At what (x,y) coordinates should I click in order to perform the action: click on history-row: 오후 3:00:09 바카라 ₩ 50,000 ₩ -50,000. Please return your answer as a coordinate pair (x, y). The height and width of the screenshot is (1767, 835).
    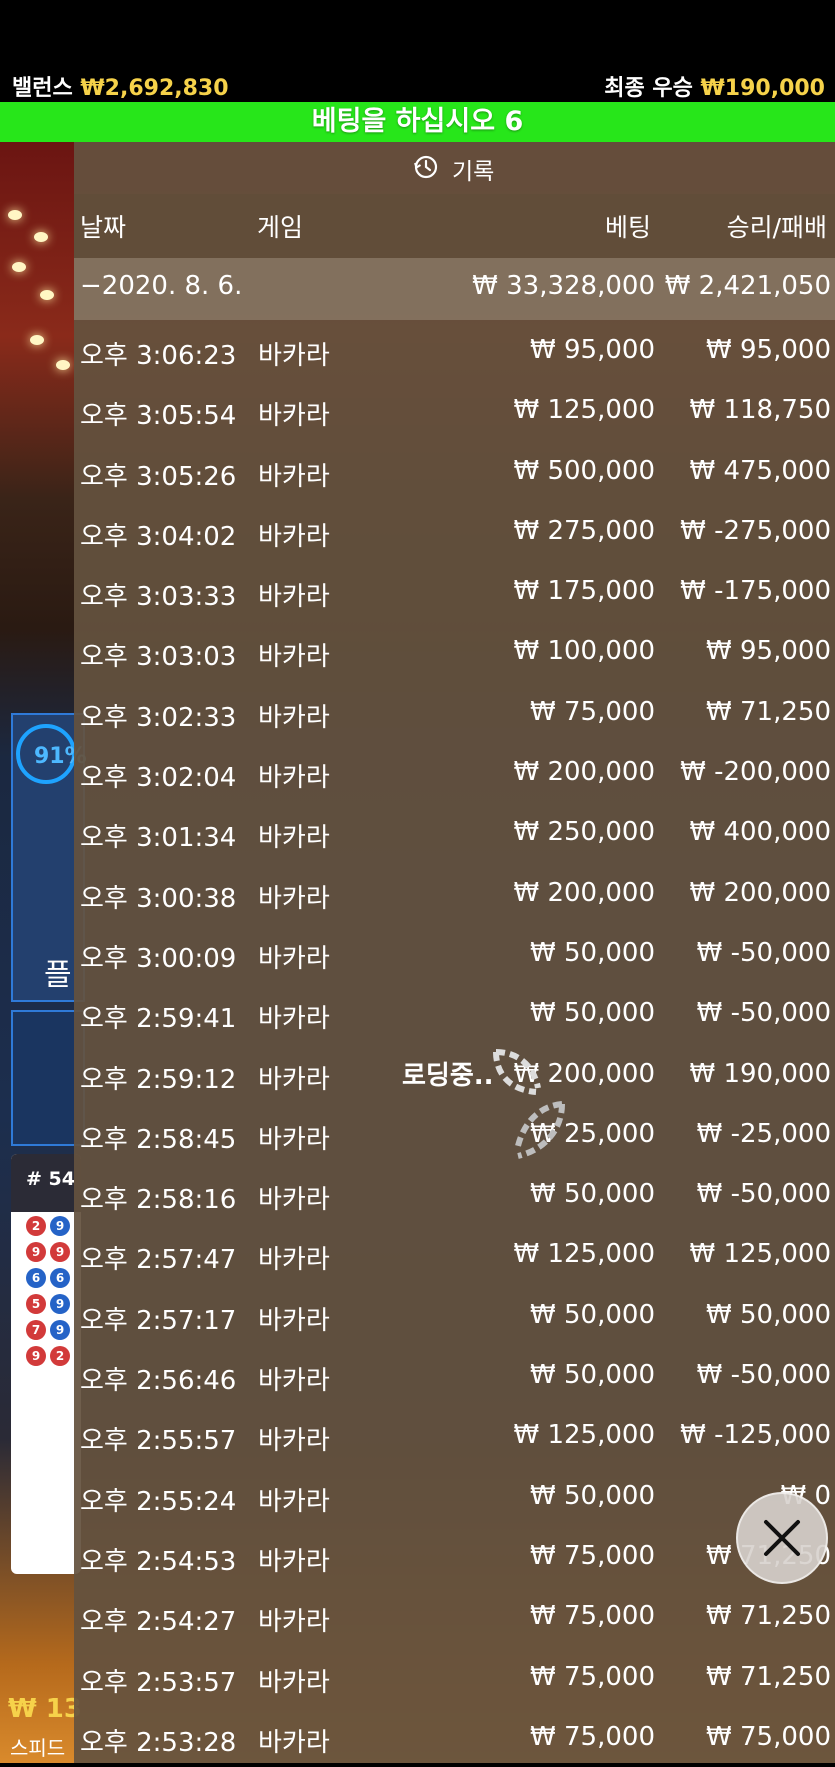
    Looking at the image, I should click on (454, 953).